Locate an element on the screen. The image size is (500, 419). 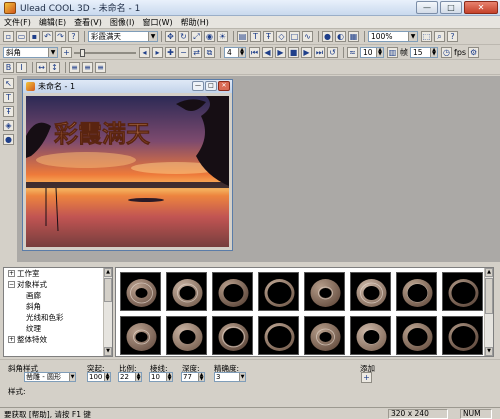
add-keyframe-icon: + is located at coordinates (66, 52).